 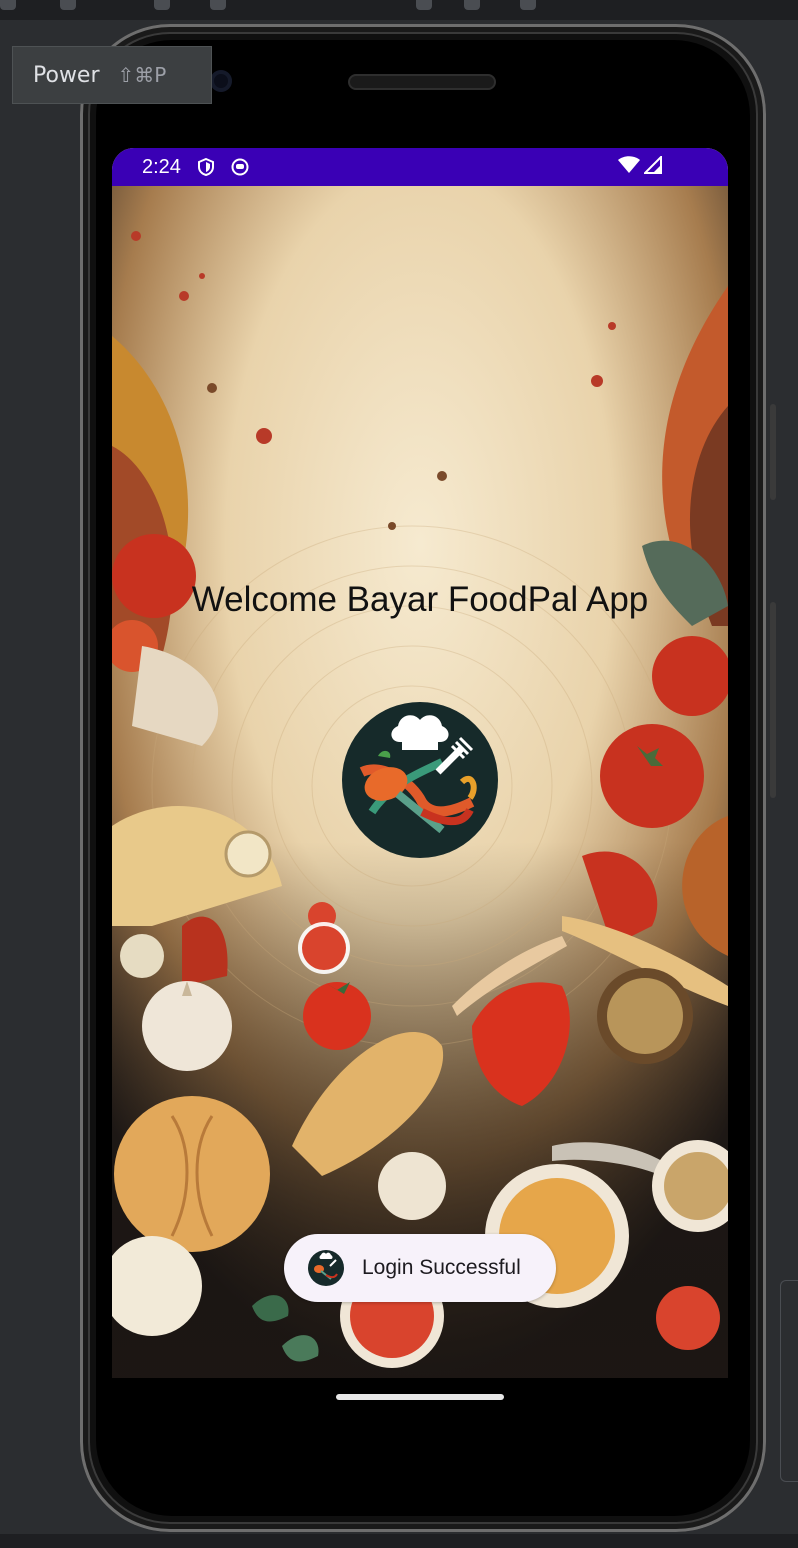 What do you see at coordinates (205, 167) in the screenshot?
I see `shield-icon` at bounding box center [205, 167].